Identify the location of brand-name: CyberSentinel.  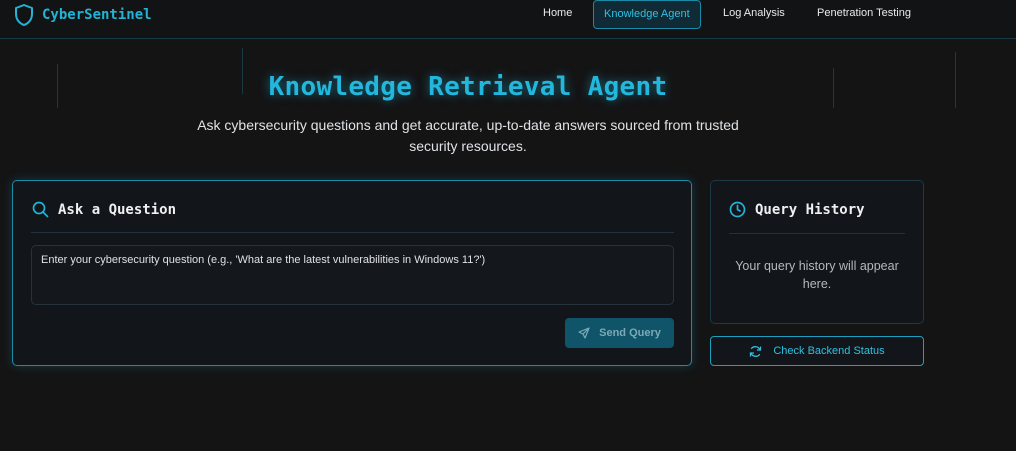
(97, 15).